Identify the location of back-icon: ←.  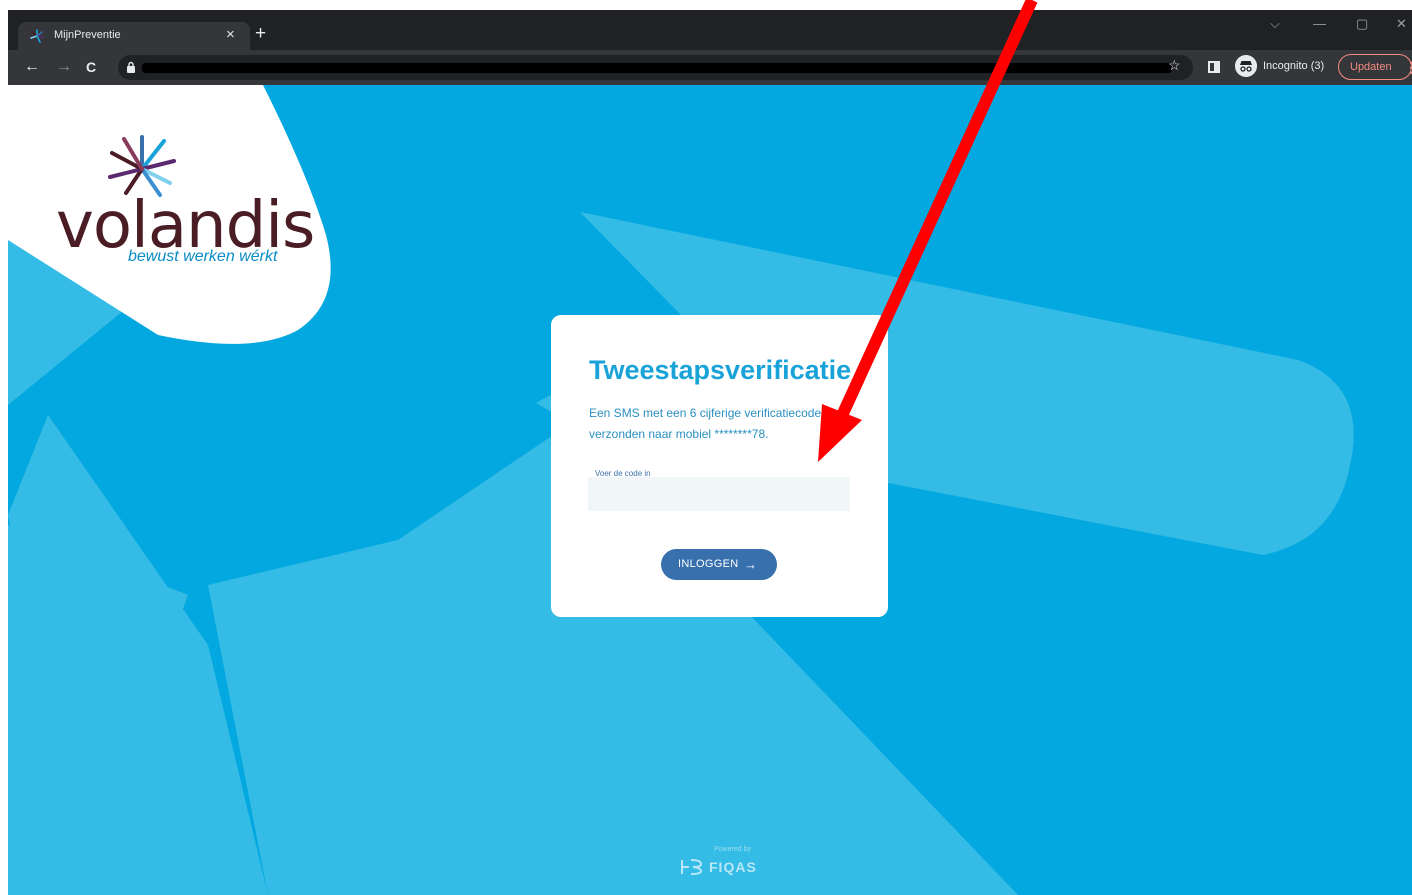
(32, 67).